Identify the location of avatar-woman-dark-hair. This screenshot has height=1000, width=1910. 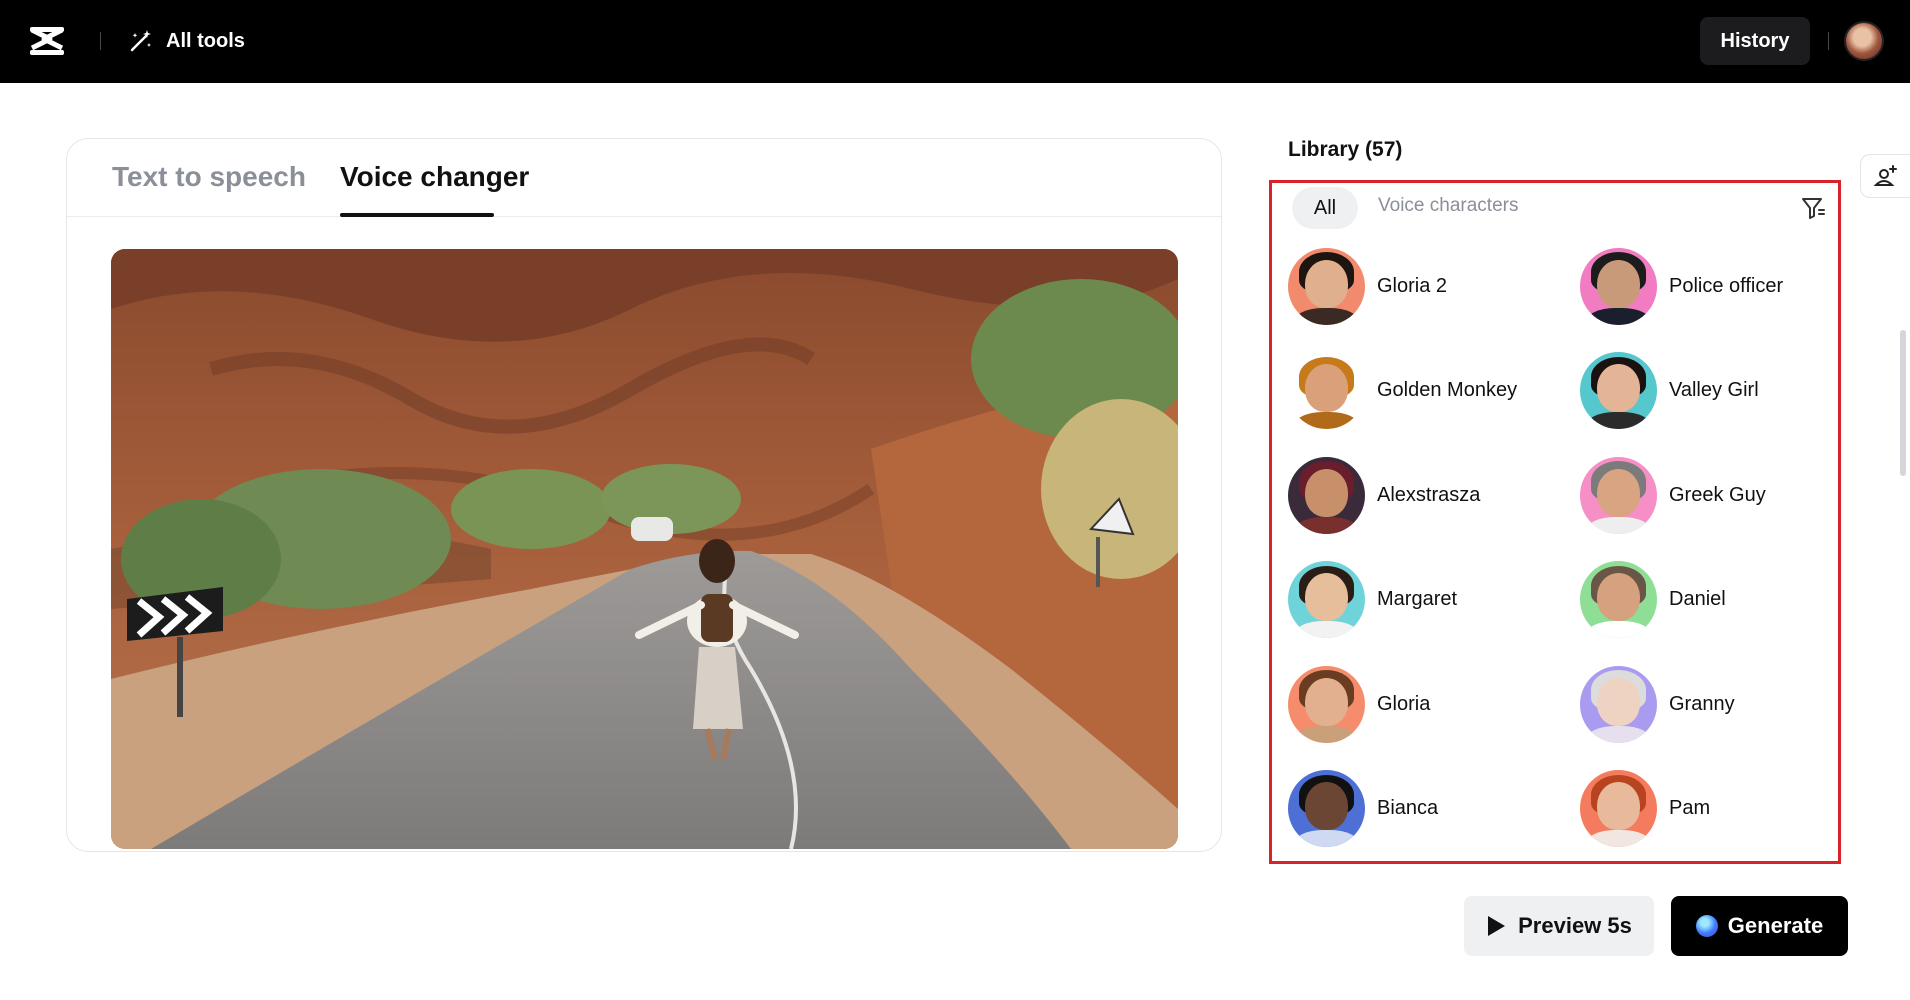
(1326, 286).